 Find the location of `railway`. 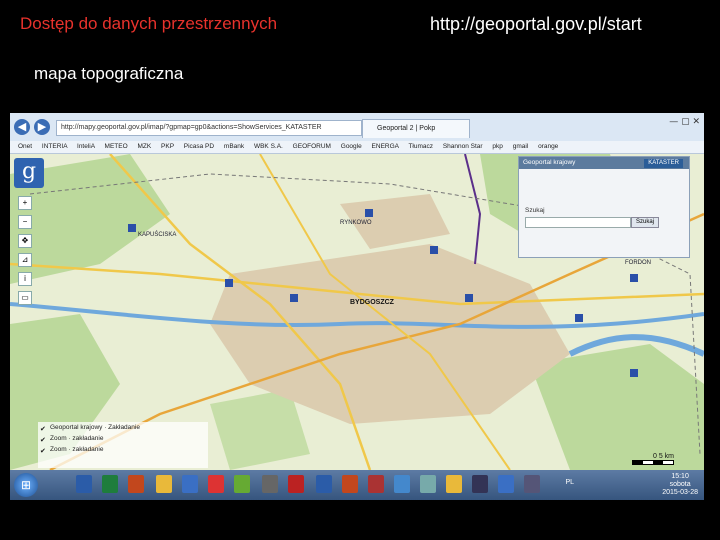

railway is located at coordinates (473, 209).